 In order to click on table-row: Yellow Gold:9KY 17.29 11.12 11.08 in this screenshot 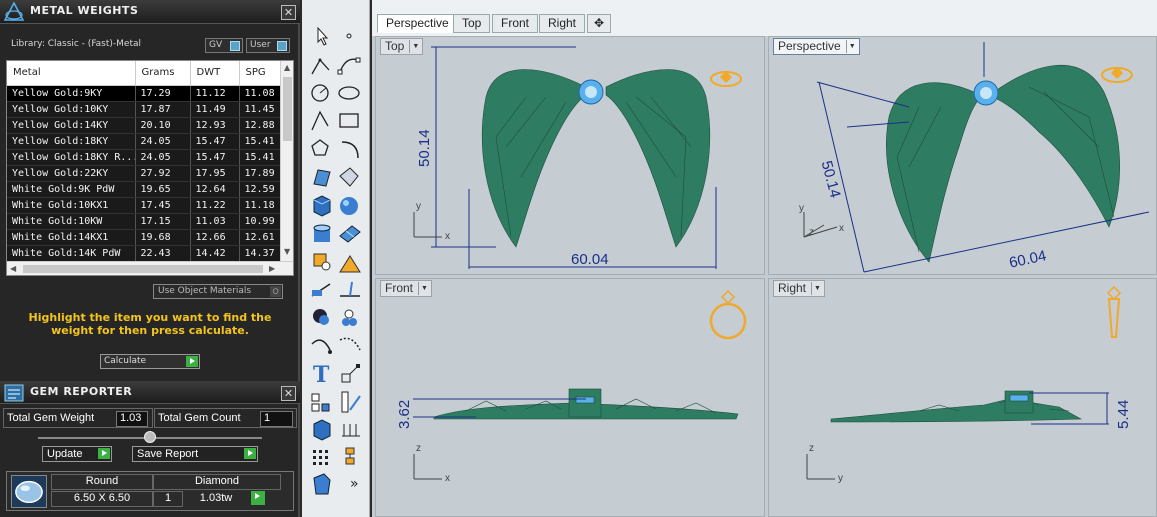, I will do `click(145, 93)`.